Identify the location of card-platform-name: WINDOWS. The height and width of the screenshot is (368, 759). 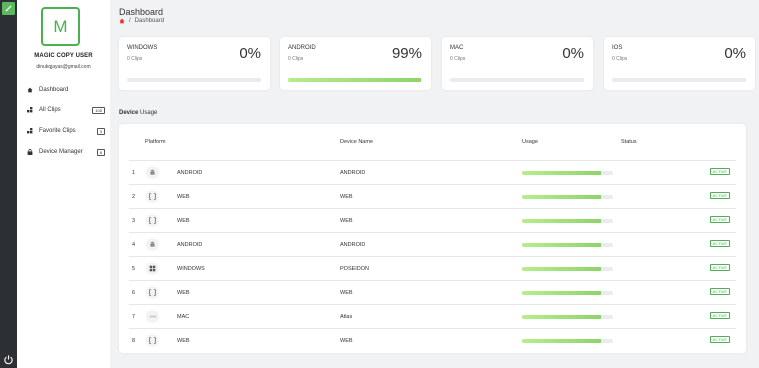
(142, 48).